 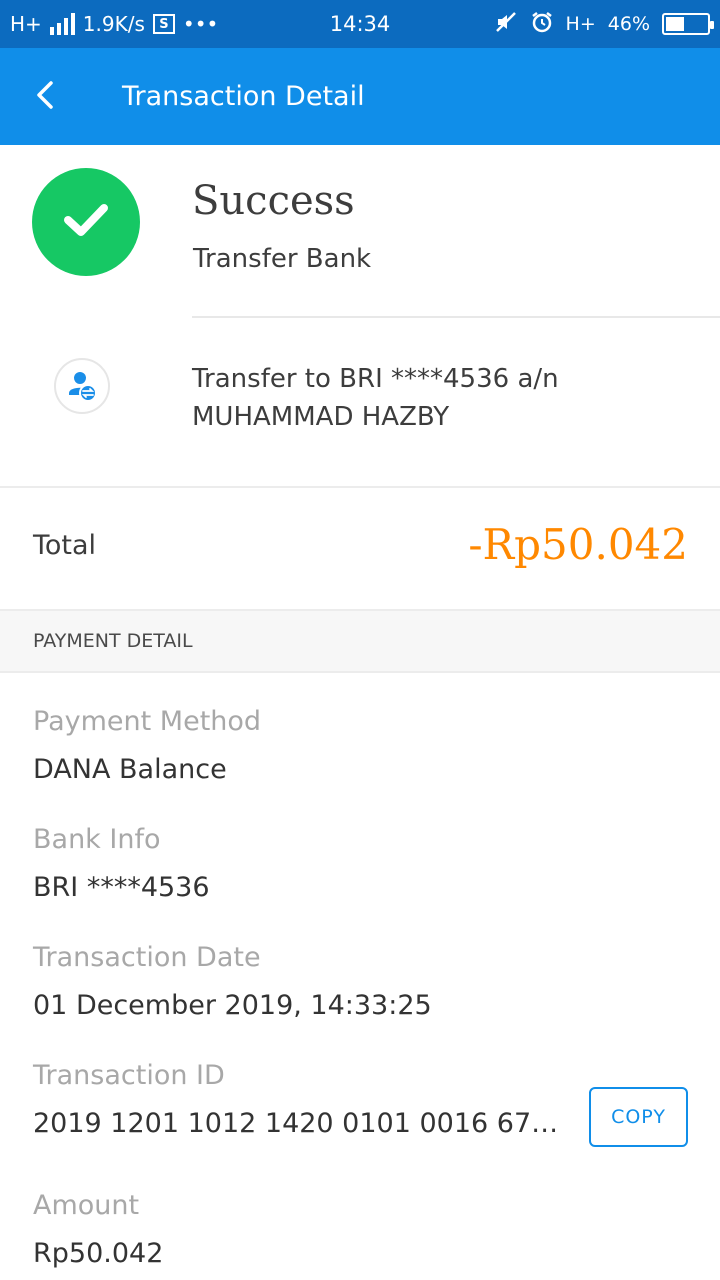 I want to click on payment-method-value: DANA Balance, so click(x=130, y=769).